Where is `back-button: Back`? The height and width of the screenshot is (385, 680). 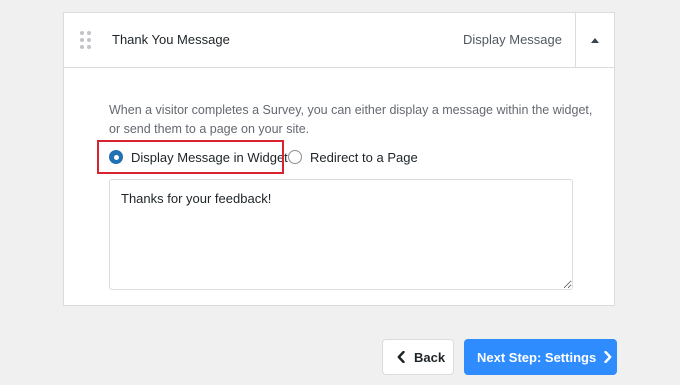
back-button: Back is located at coordinates (418, 357).